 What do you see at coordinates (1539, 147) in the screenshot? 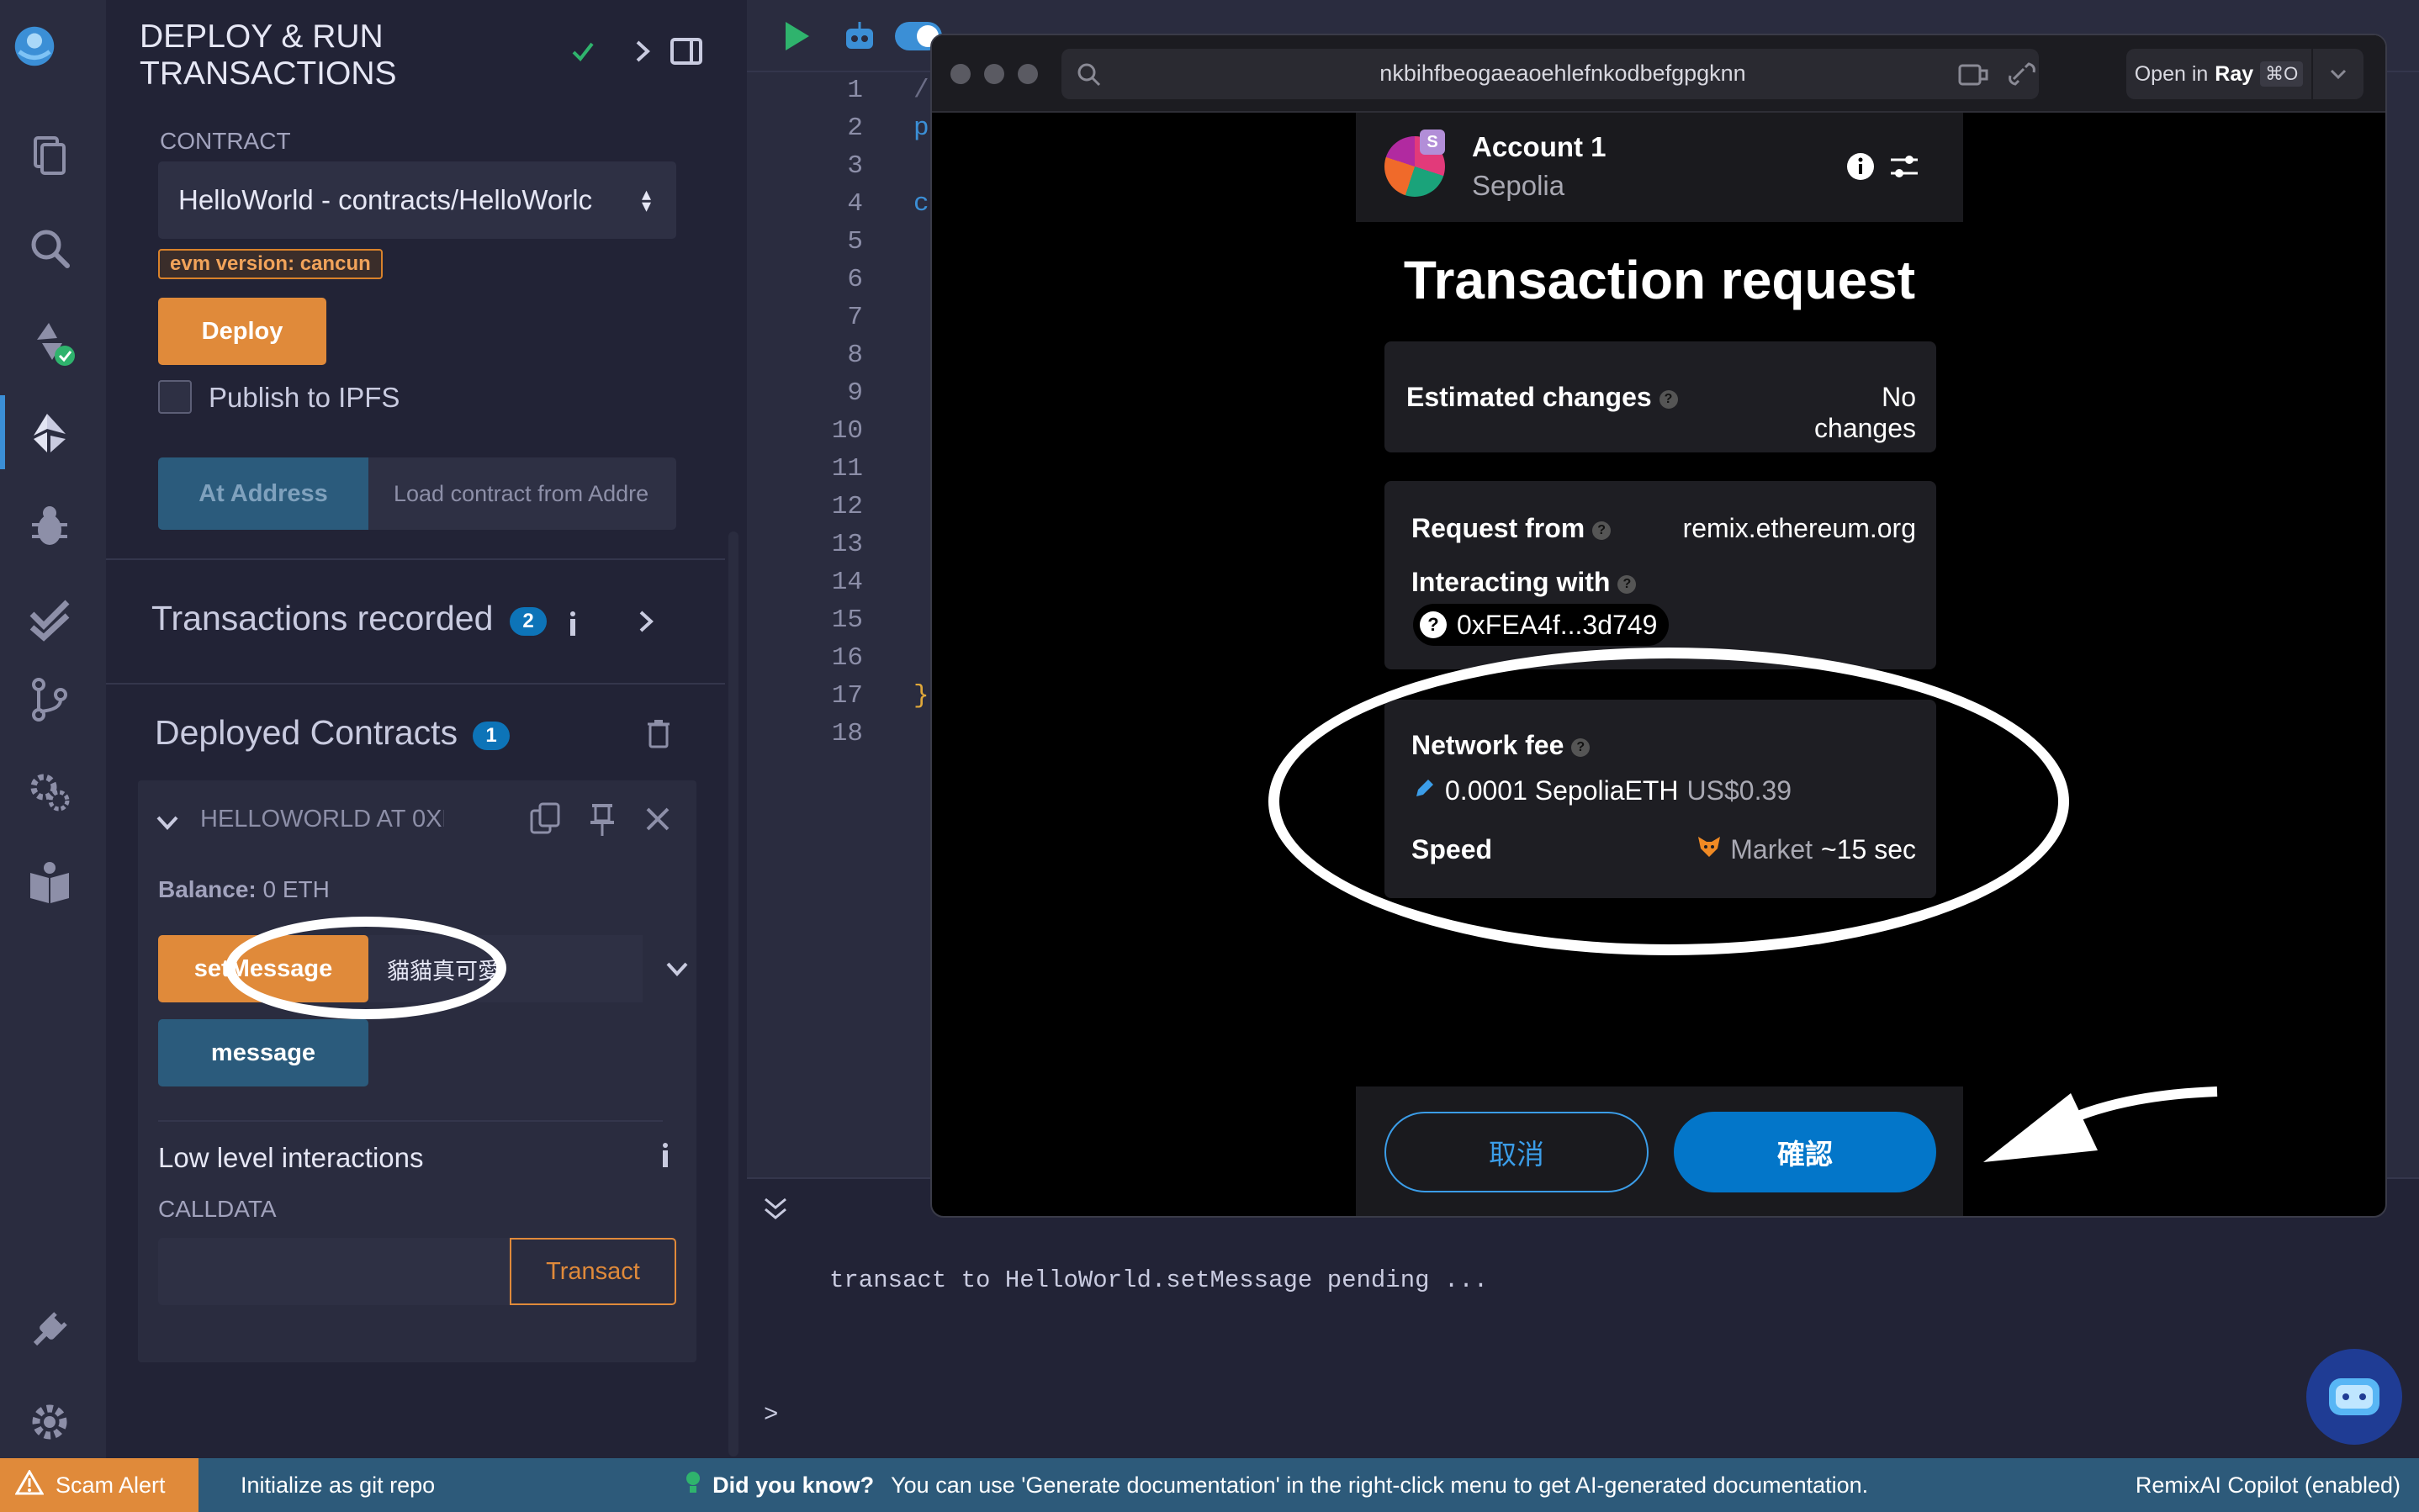
I see `account-name: Account 1` at bounding box center [1539, 147].